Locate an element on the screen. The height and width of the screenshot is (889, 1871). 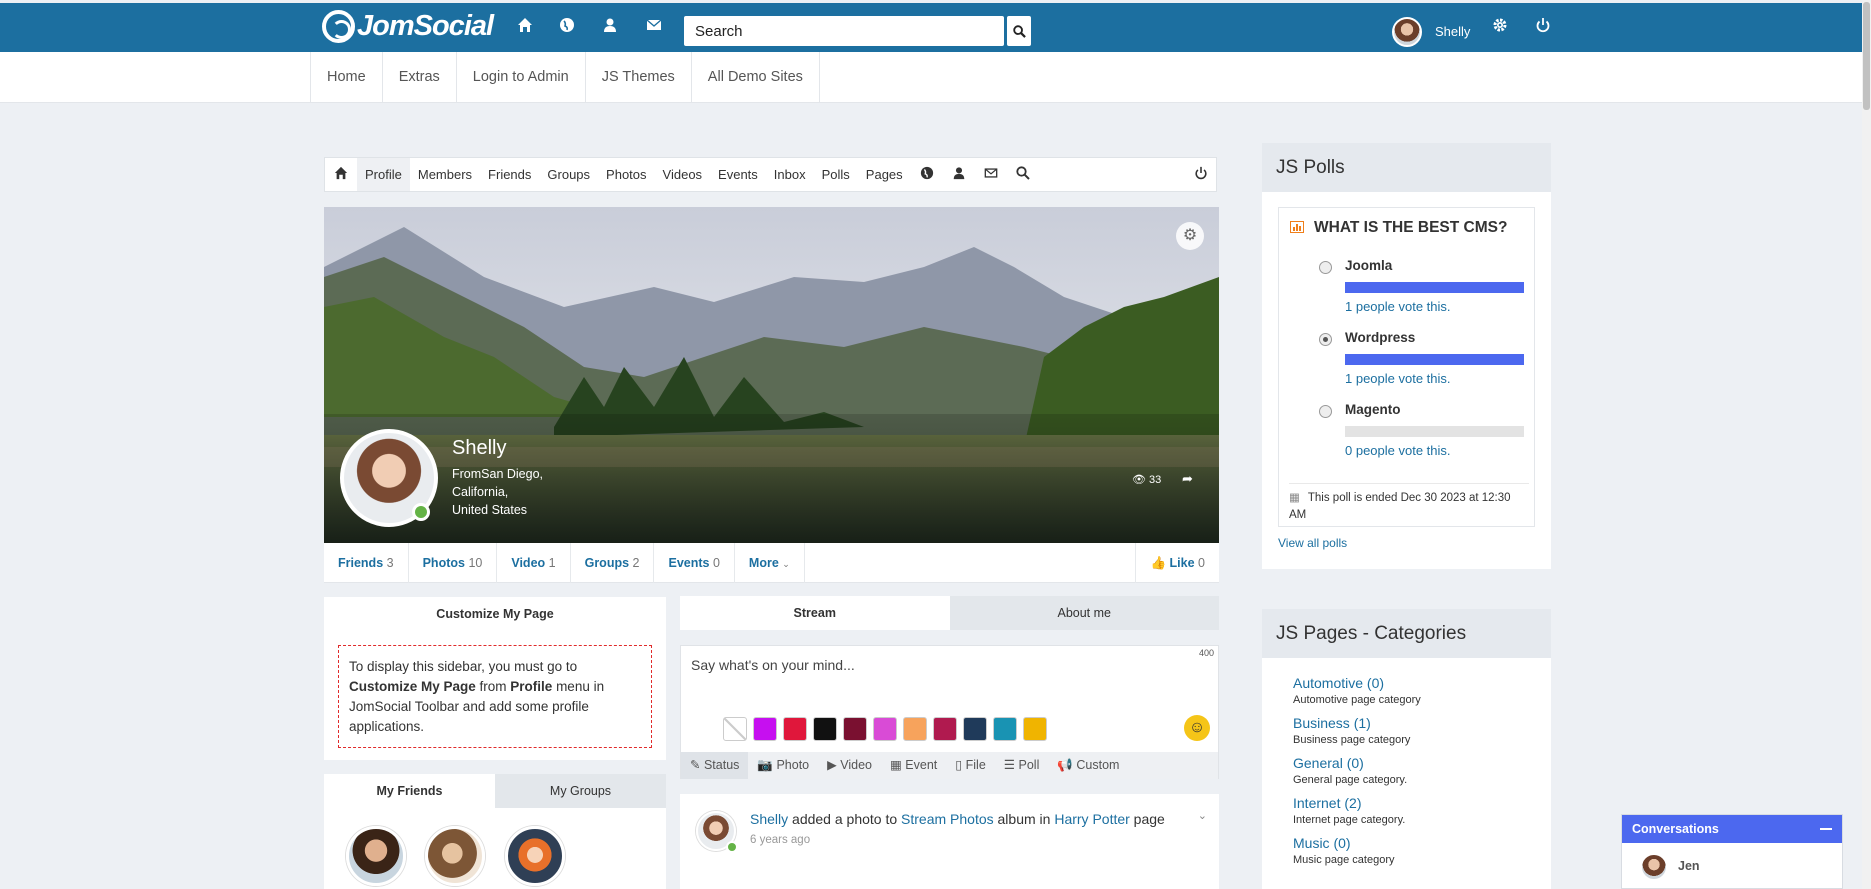
composer-tab-poll: ☰ Poll is located at coordinates (1022, 765).